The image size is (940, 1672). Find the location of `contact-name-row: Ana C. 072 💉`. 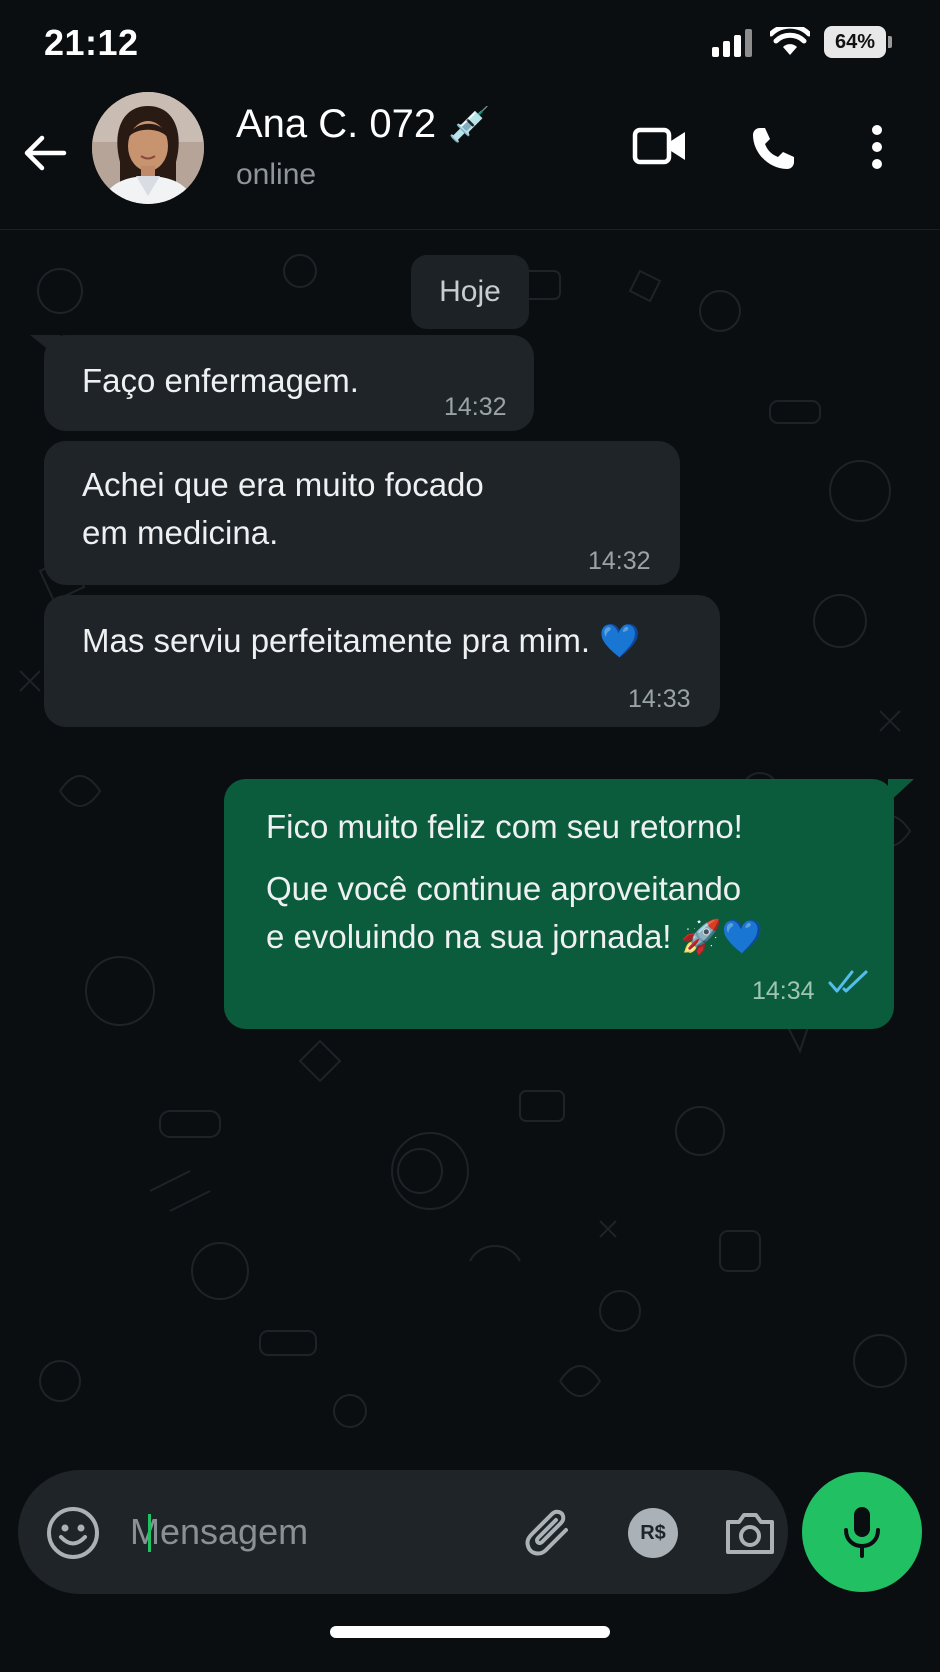

contact-name-row: Ana C. 072 💉 is located at coordinates (363, 124).